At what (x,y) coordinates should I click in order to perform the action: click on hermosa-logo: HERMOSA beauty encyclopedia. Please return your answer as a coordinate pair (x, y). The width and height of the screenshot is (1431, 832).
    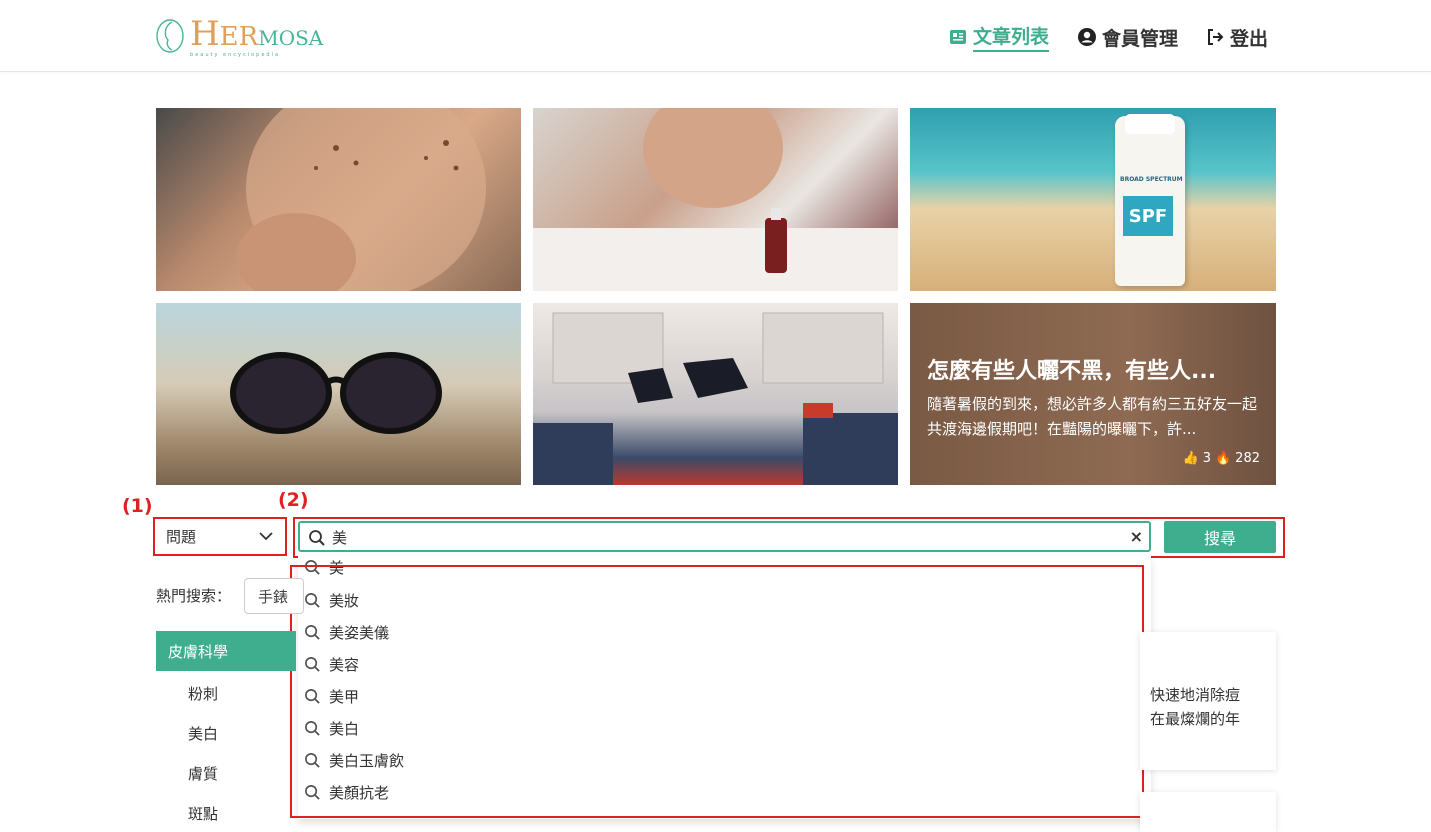
    Looking at the image, I should click on (238, 36).